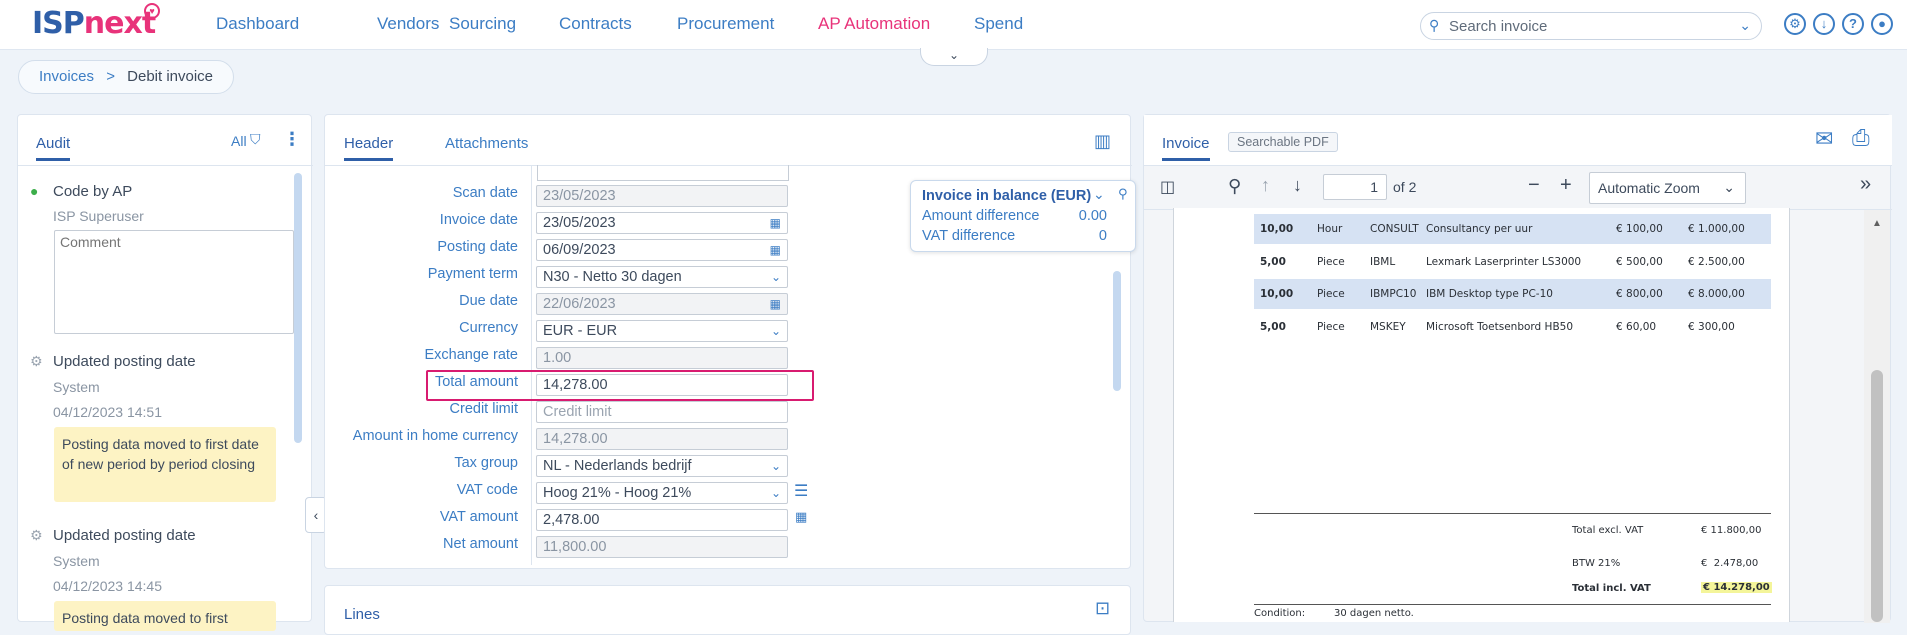 The image size is (1907, 635). I want to click on more-vert-icon: ⋮, so click(292, 139).